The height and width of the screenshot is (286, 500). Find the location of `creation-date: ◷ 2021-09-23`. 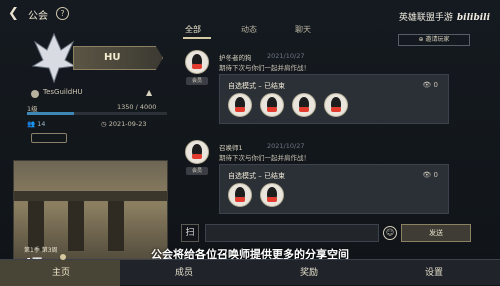

creation-date: ◷ 2021-09-23 is located at coordinates (124, 124).